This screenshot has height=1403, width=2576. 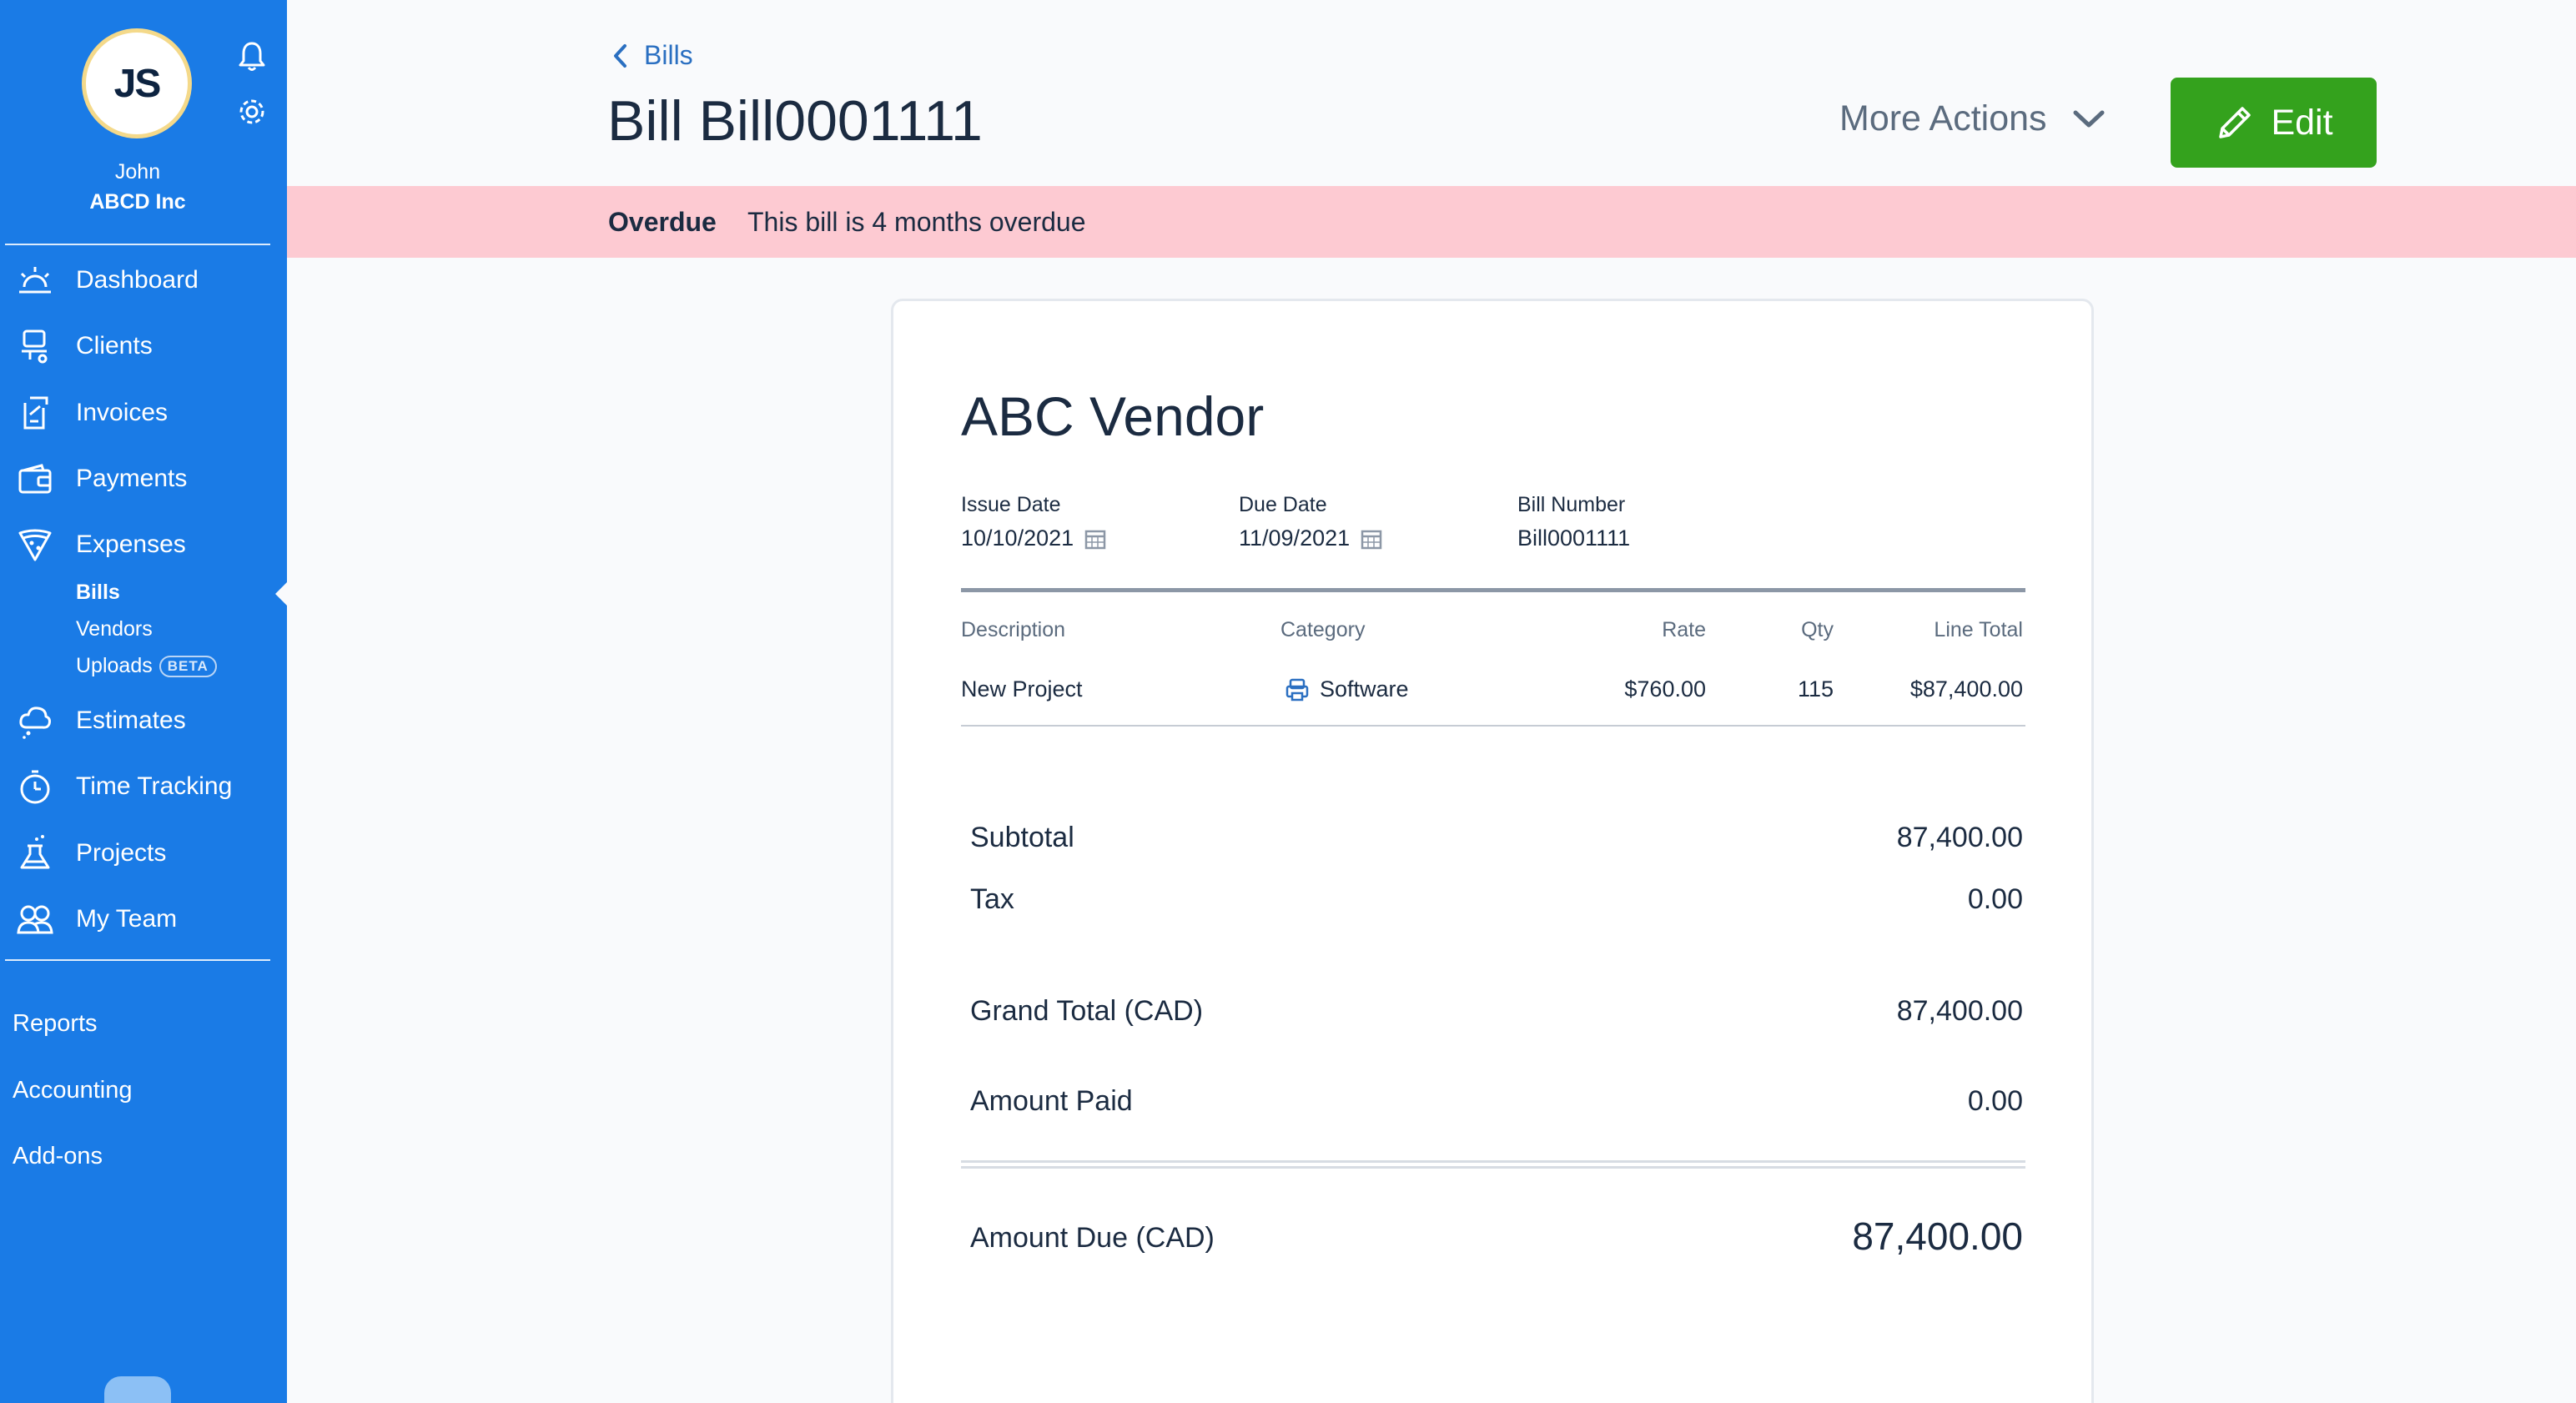 I want to click on amount-paid-value: 0.00, so click(x=1995, y=1101).